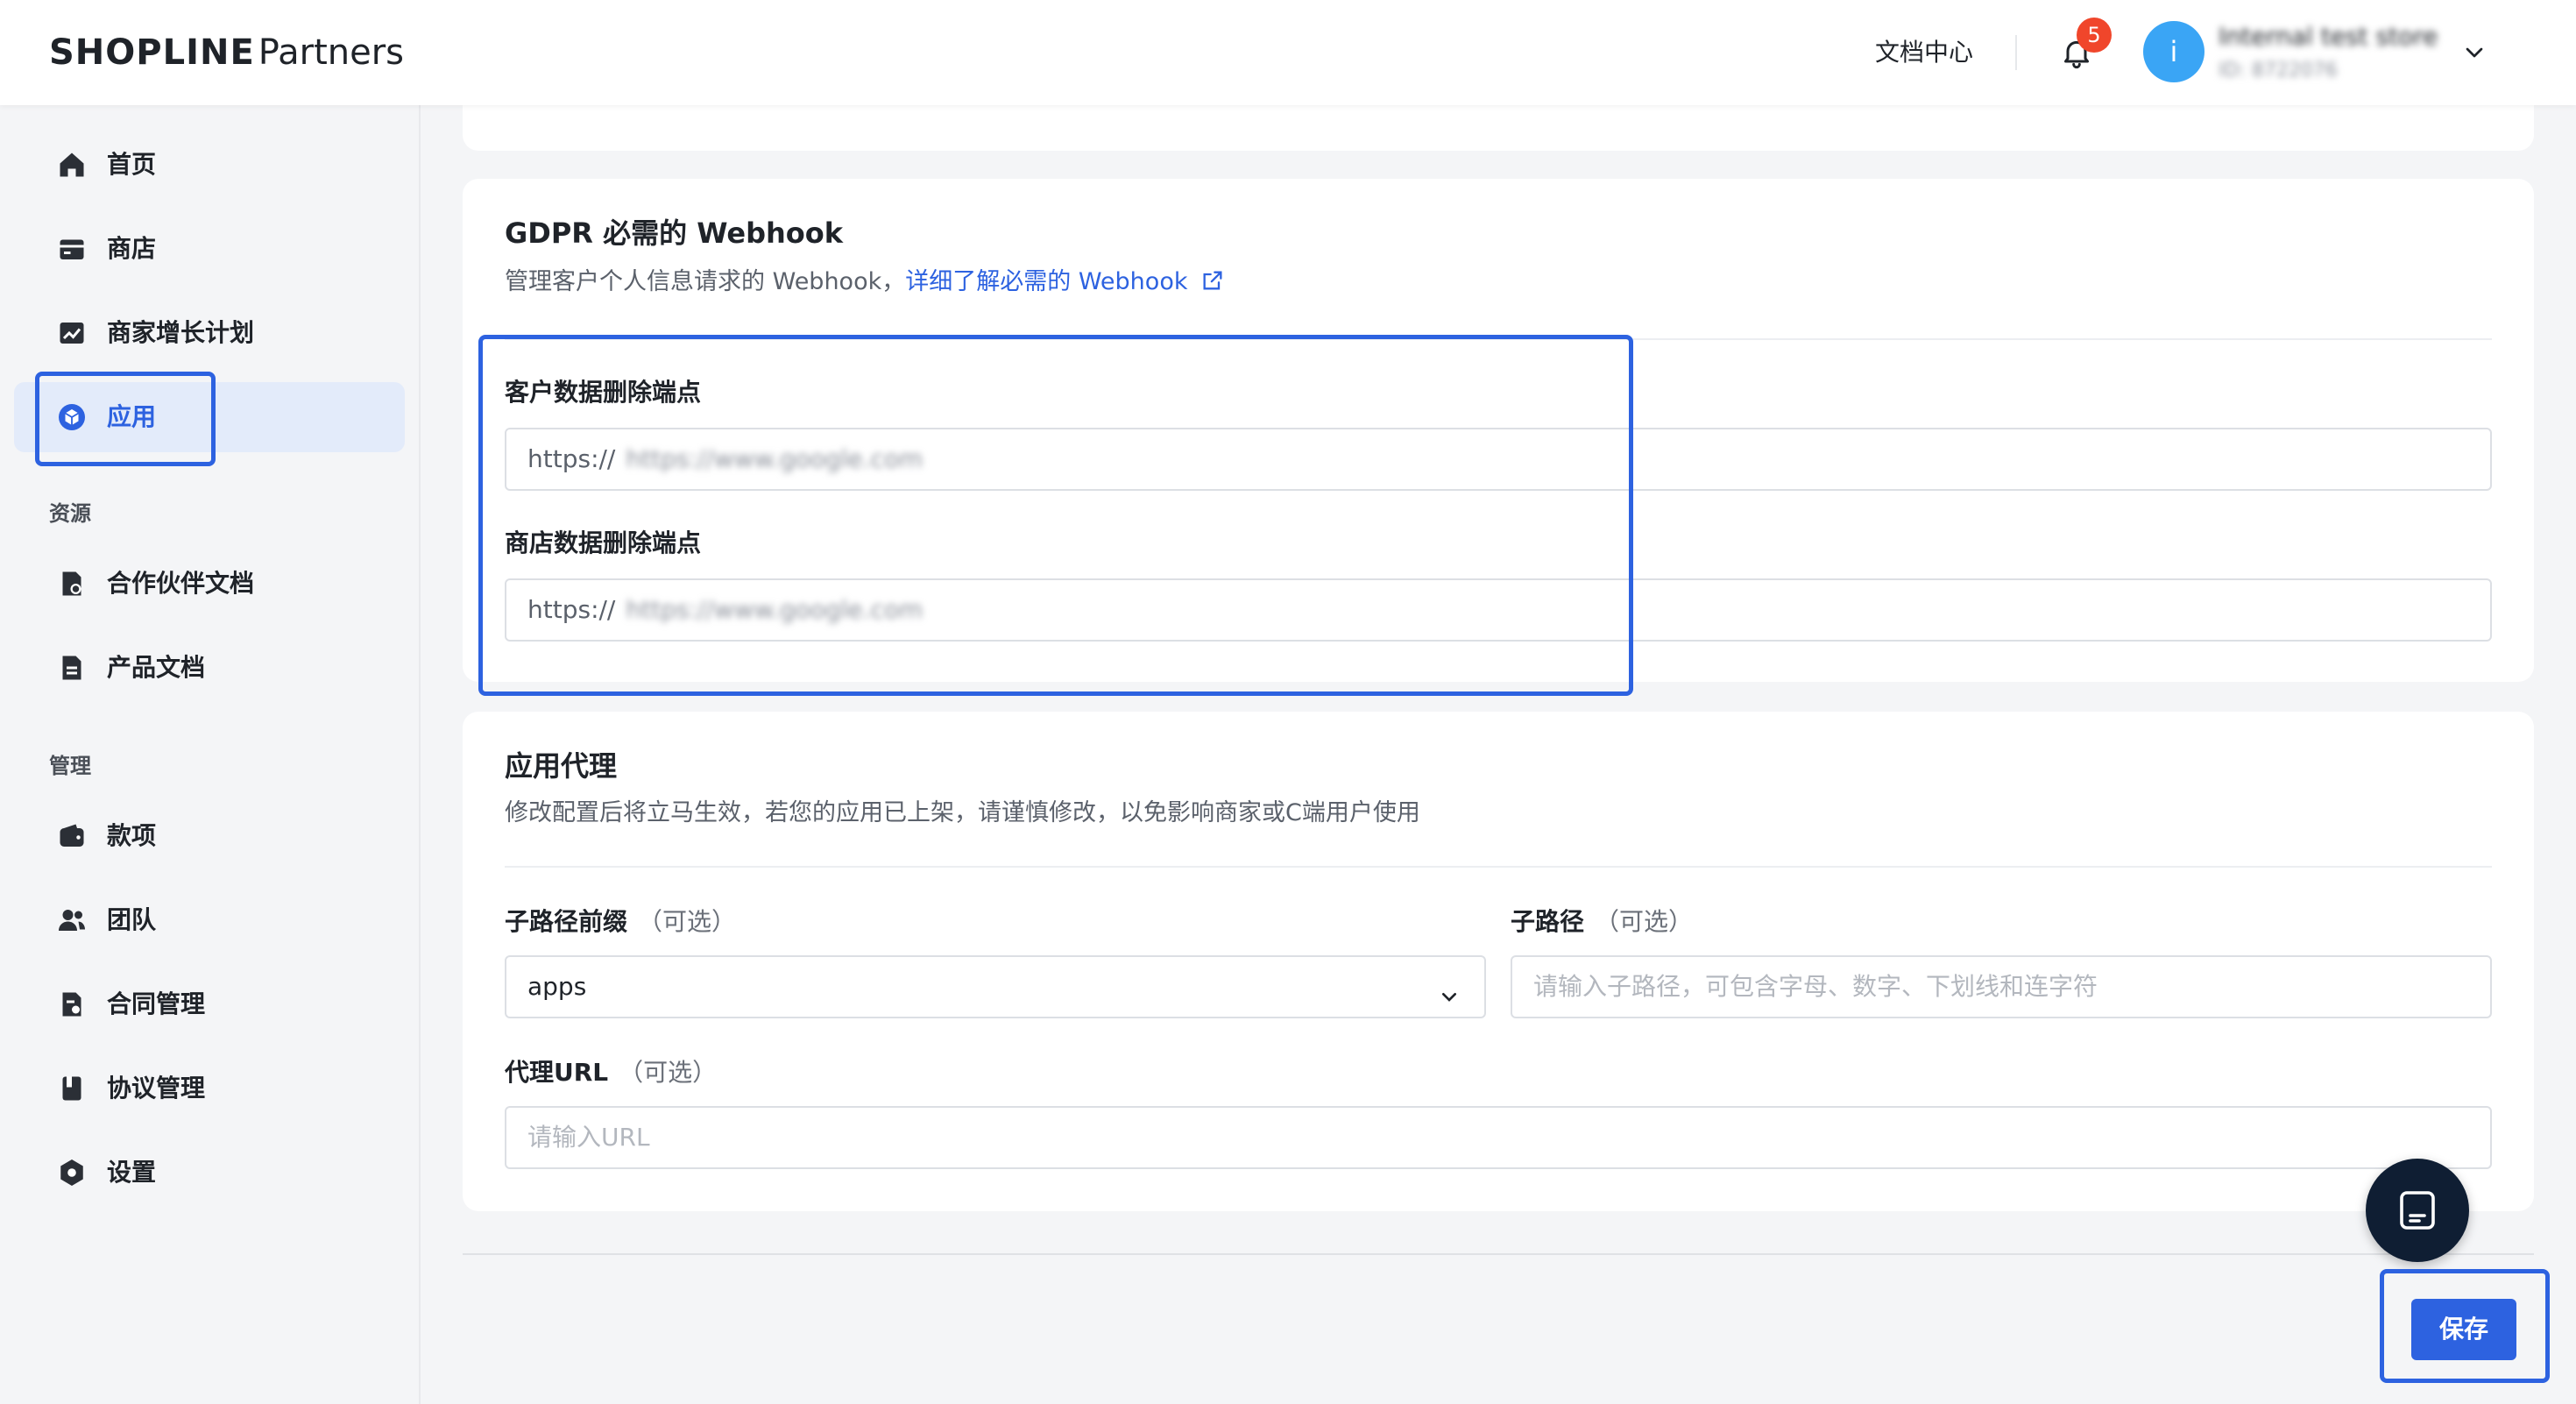 This screenshot has height=1404, width=2576. Describe the element at coordinates (156, 1088) in the screenshot. I see `sidebar-item-label: 协议管理` at that location.